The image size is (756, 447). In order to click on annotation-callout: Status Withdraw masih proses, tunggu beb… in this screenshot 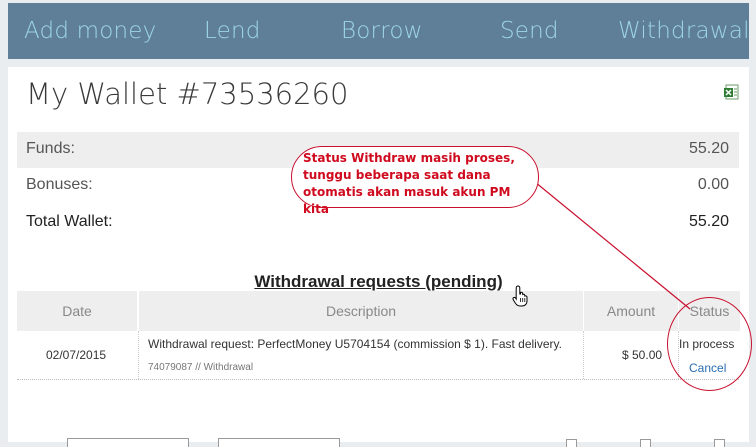, I will do `click(415, 181)`.